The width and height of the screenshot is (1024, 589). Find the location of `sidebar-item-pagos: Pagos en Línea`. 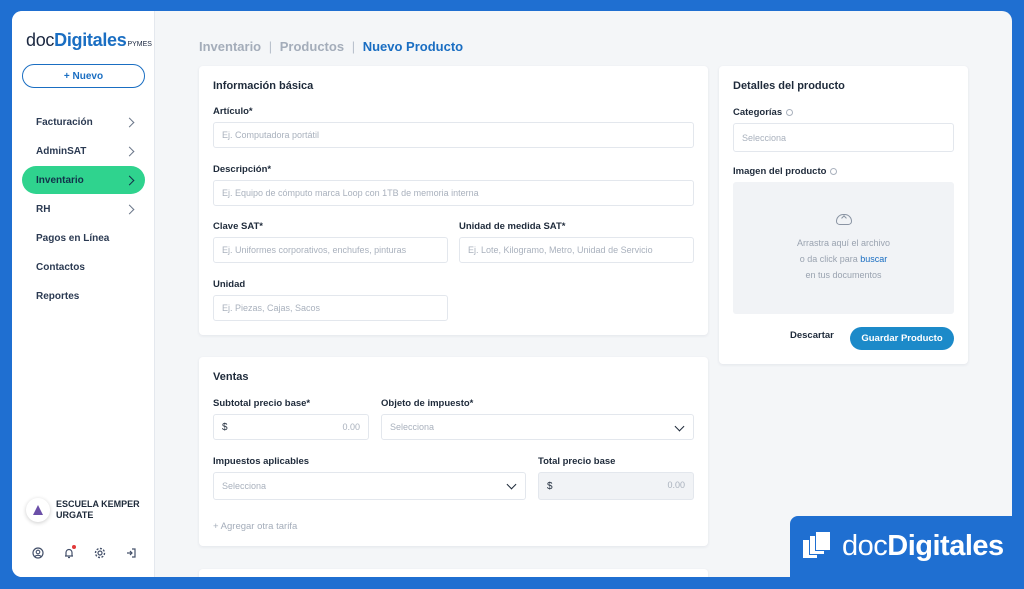

sidebar-item-pagos: Pagos en Línea is located at coordinates (83, 238).